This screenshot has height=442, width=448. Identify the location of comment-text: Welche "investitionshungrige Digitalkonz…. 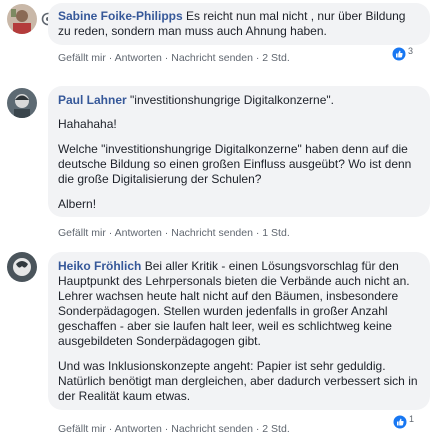
(235, 164).